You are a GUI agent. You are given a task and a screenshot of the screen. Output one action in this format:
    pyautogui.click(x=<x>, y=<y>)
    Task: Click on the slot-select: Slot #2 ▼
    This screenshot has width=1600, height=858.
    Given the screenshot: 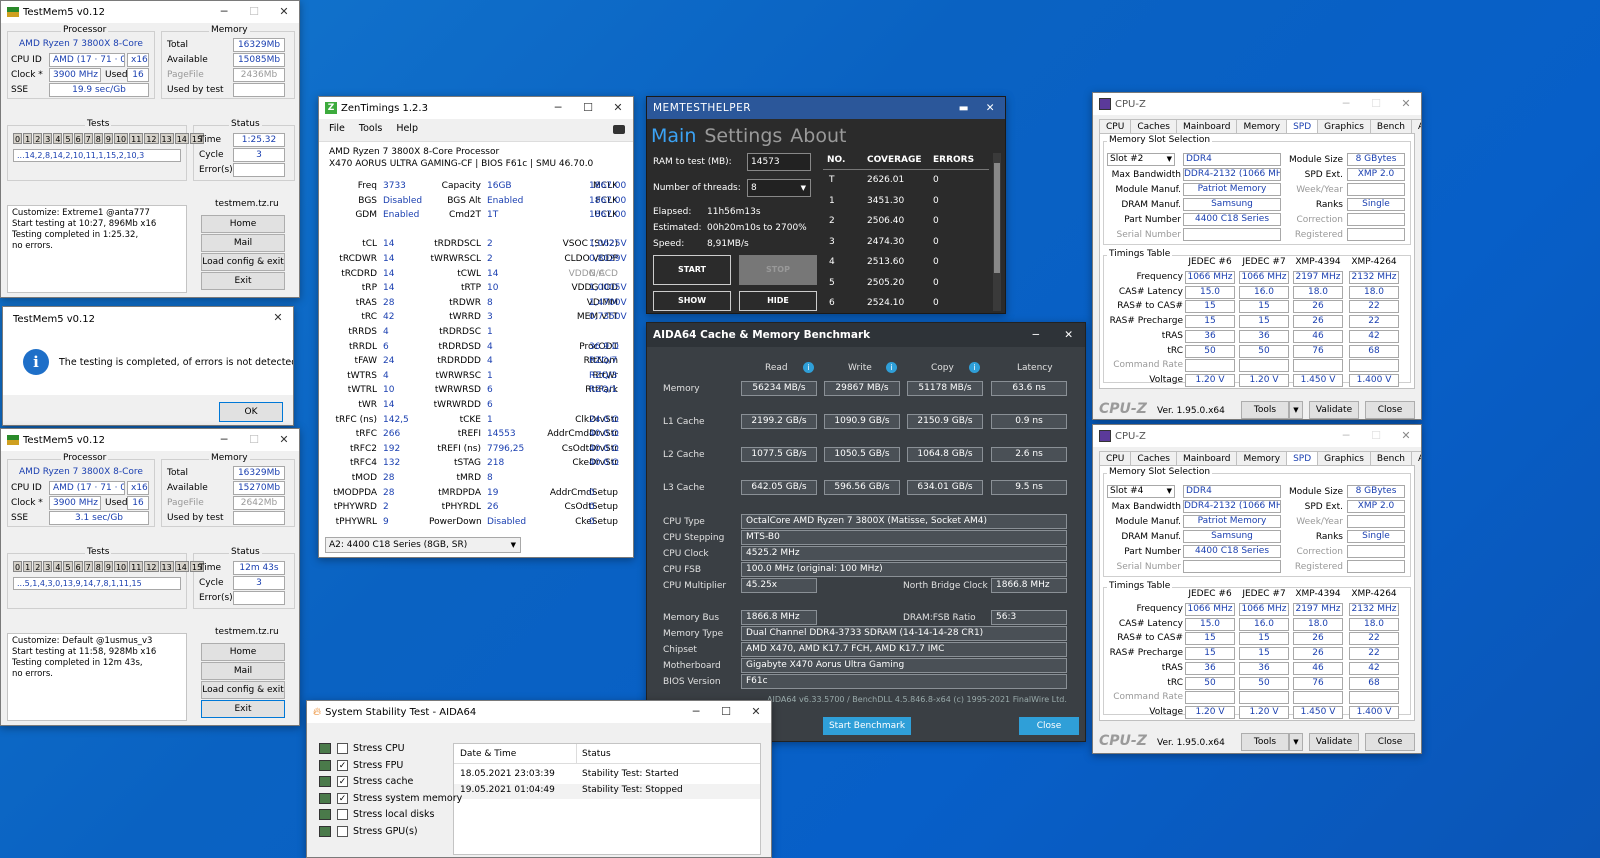 What is the action you would take?
    pyautogui.click(x=1141, y=159)
    